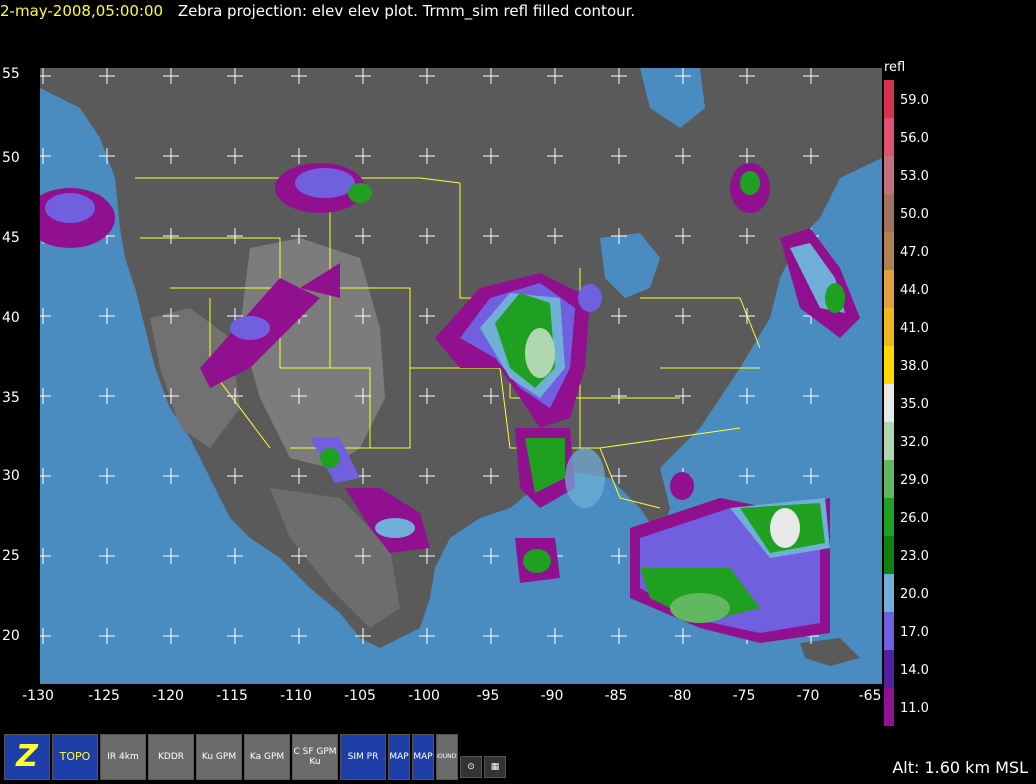  What do you see at coordinates (447, 757) in the screenshot?
I see `bounds-button: BOUNDS` at bounding box center [447, 757].